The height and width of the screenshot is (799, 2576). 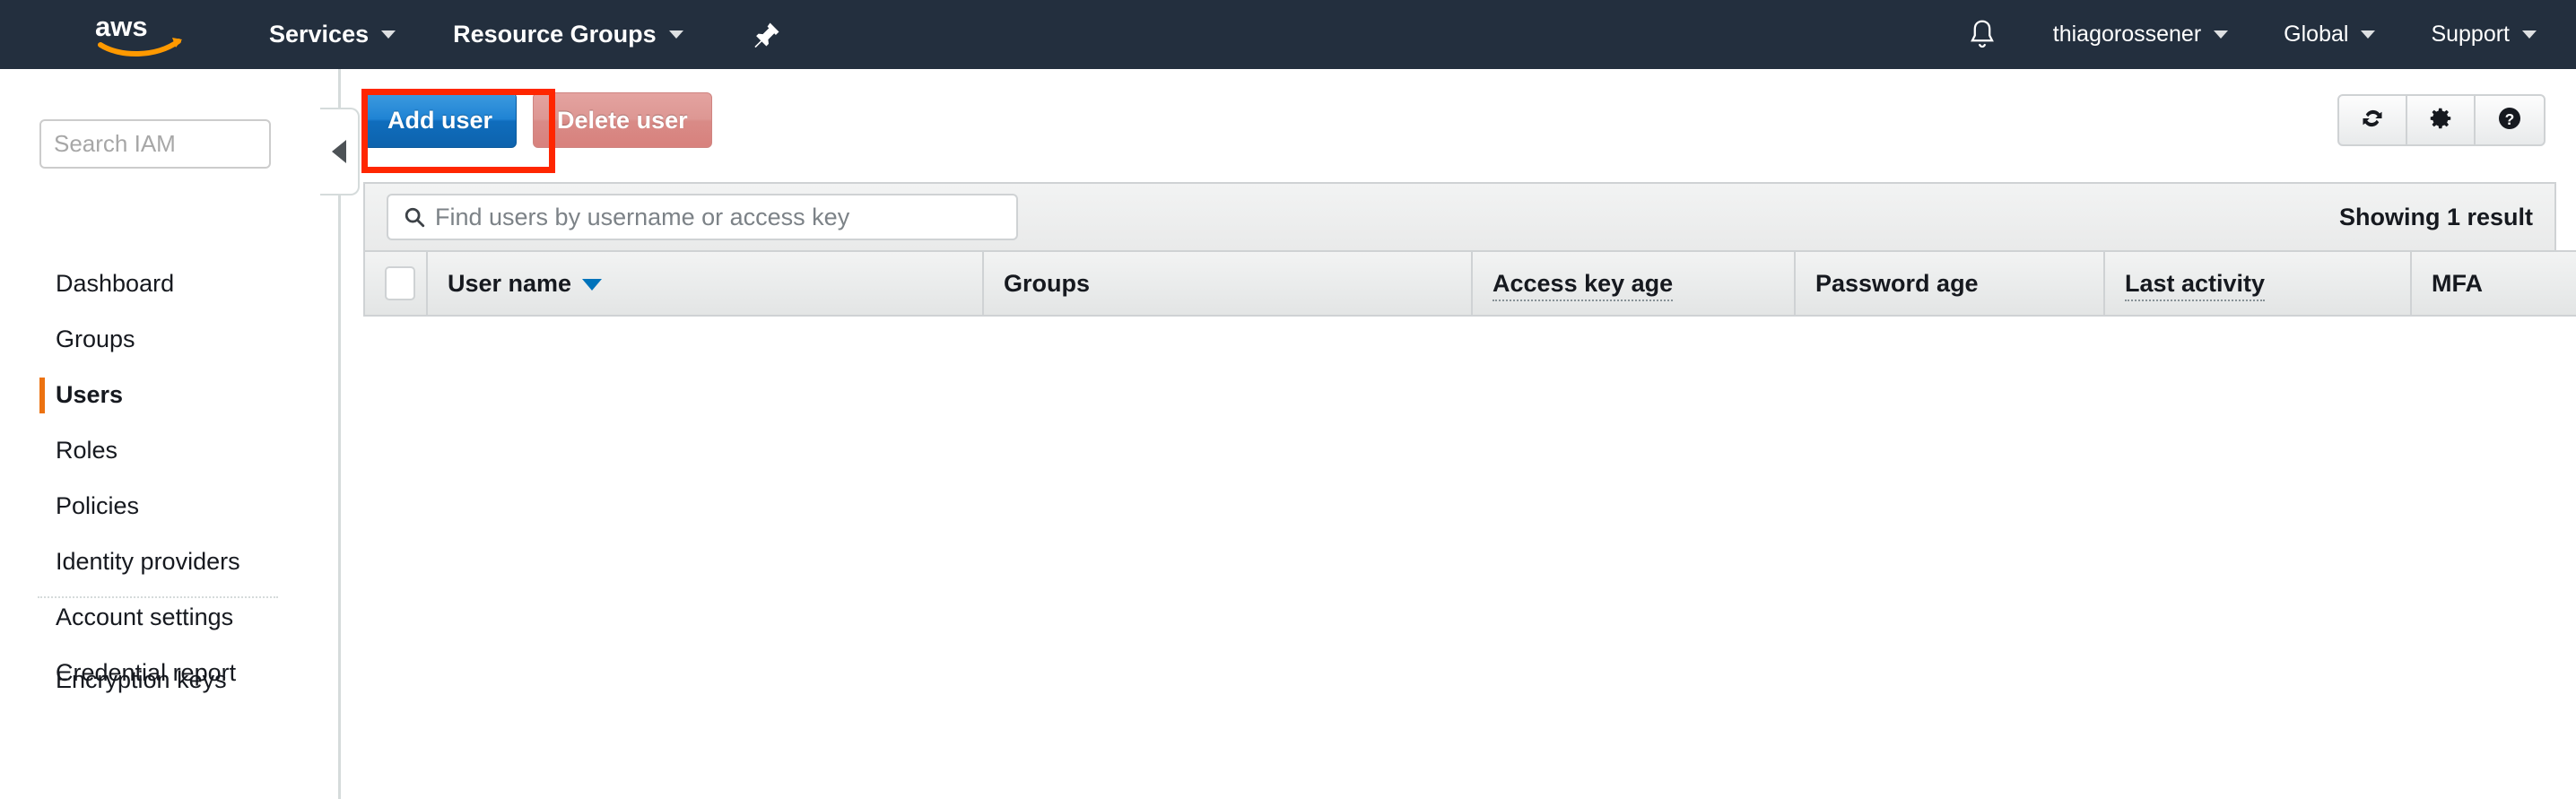 What do you see at coordinates (121, 26) in the screenshot?
I see `svg-text: aws` at bounding box center [121, 26].